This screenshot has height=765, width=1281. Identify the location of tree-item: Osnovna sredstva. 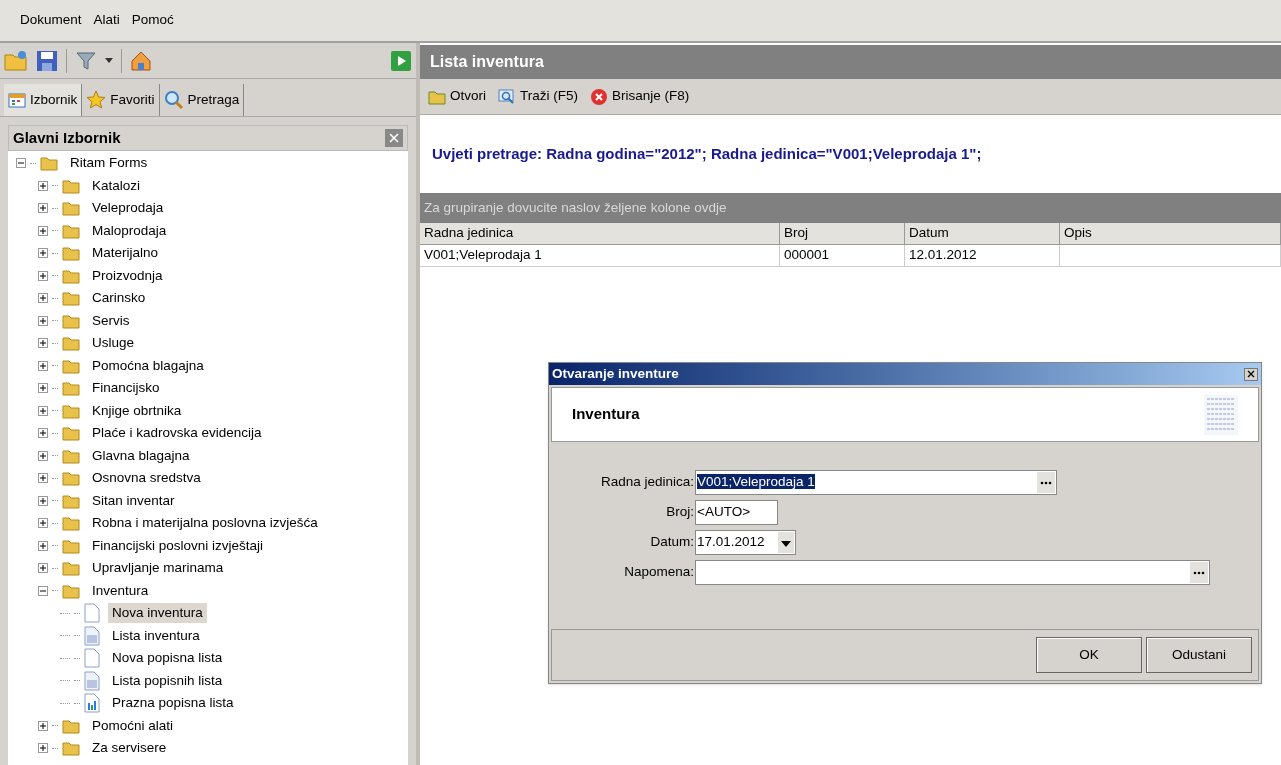
(146, 478).